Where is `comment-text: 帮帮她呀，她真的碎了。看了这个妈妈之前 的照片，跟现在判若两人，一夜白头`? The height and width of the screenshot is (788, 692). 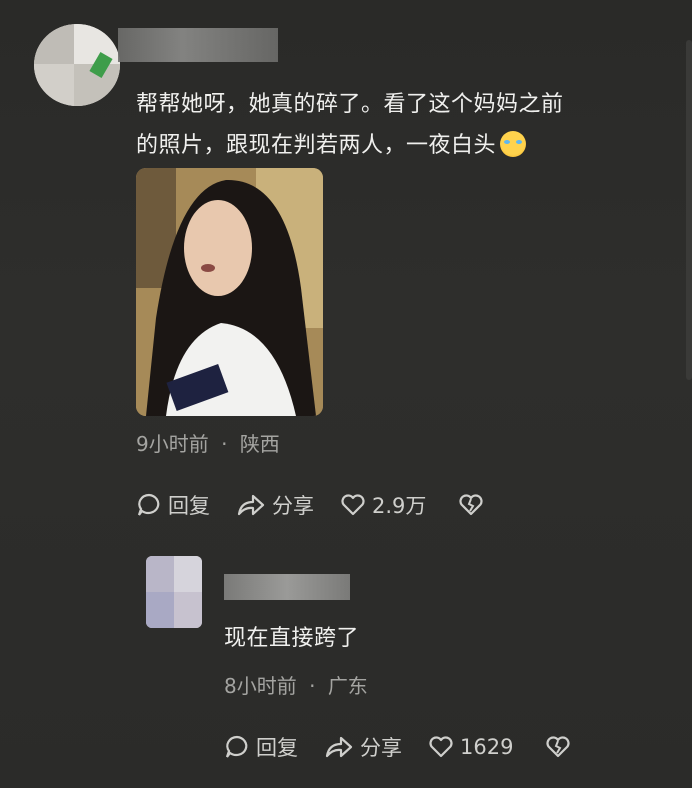 comment-text: 帮帮她呀，她真的碎了。看了这个妈妈之前 的照片，跟现在判若两人，一夜白头 is located at coordinates (396, 125).